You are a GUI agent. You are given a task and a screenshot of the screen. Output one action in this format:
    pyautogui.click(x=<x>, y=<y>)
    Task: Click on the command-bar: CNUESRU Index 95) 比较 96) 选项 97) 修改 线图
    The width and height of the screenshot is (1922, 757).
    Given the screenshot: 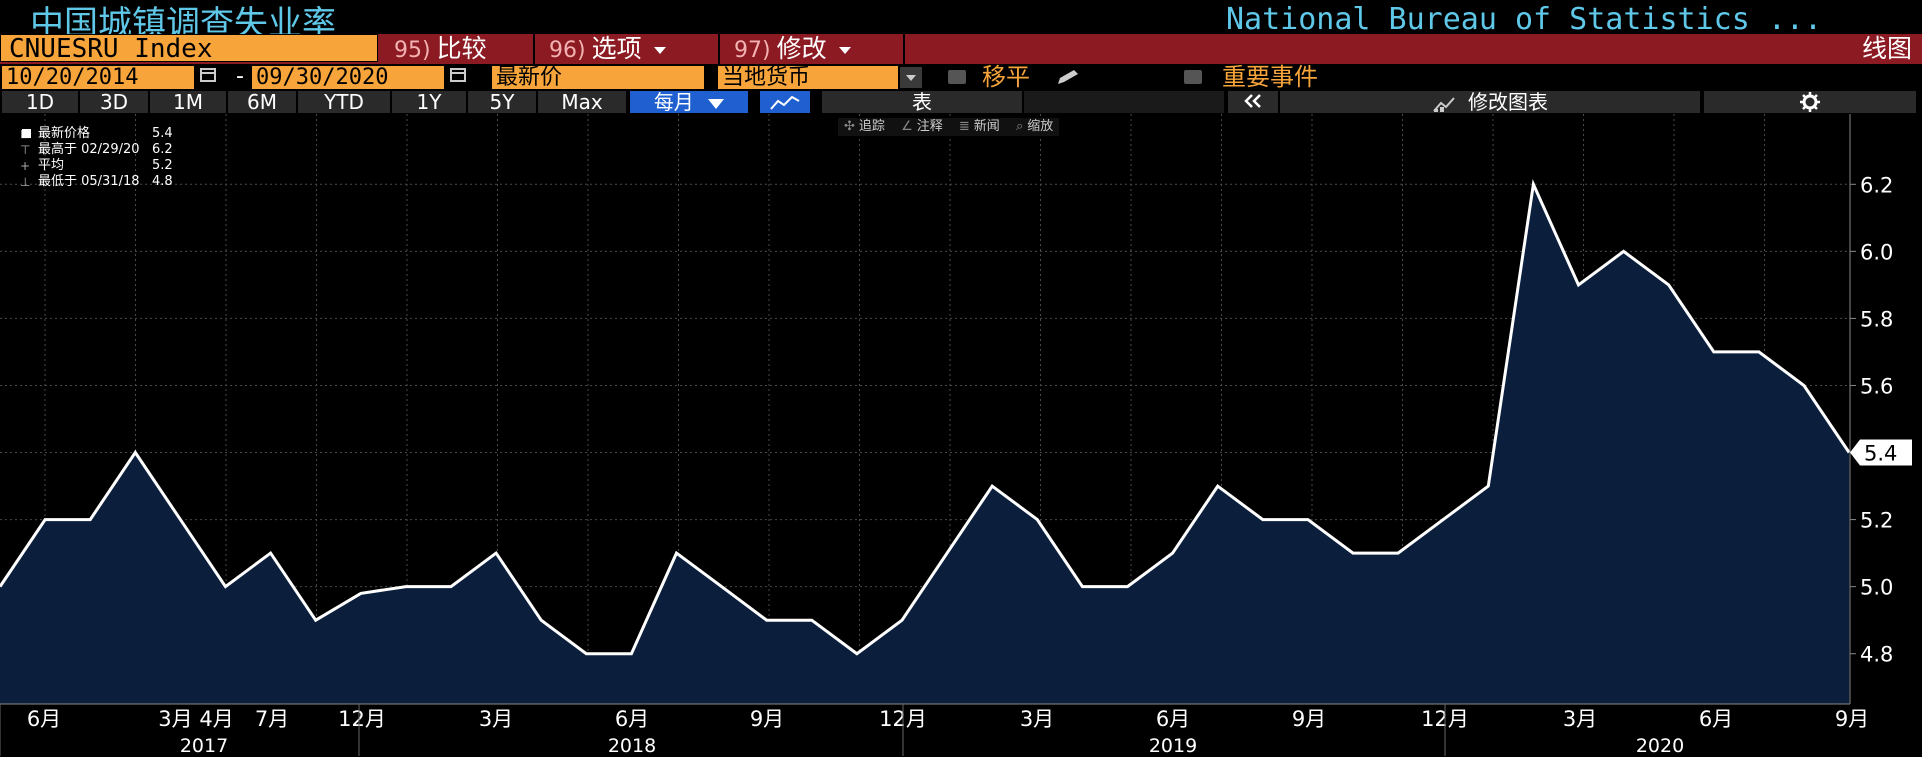 What is the action you would take?
    pyautogui.click(x=961, y=49)
    